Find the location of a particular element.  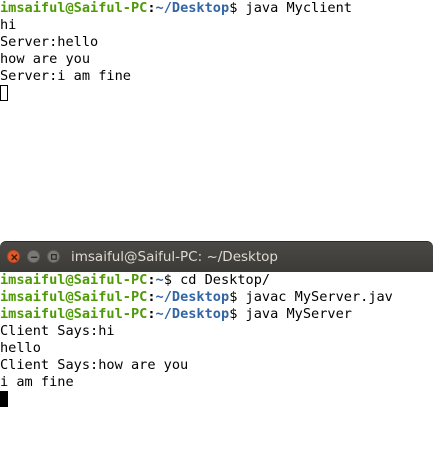

terminal-prompt-line: imsaiful@Saiful-PC:~$ cd Desktop/ is located at coordinates (216, 280).